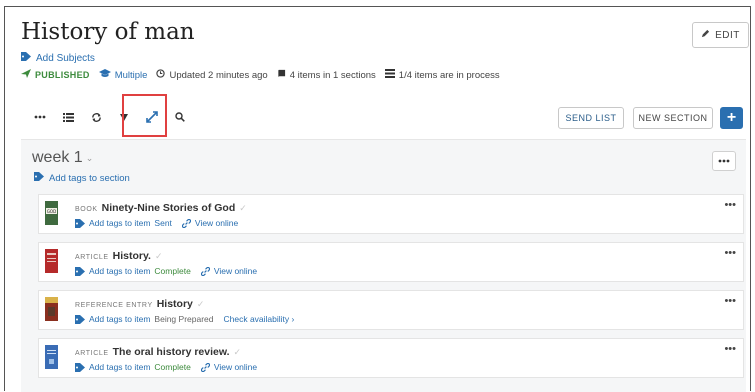 The width and height of the screenshot is (755, 392). Describe the element at coordinates (96, 117) in the screenshot. I see `sync-icon` at that location.